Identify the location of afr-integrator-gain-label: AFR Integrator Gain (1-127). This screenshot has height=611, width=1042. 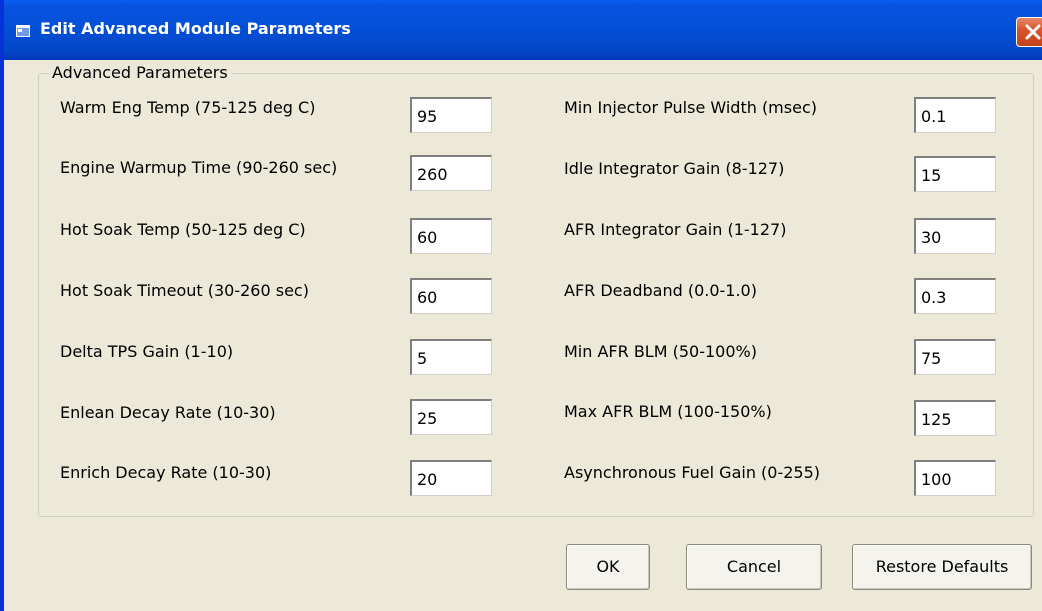
(675, 229).